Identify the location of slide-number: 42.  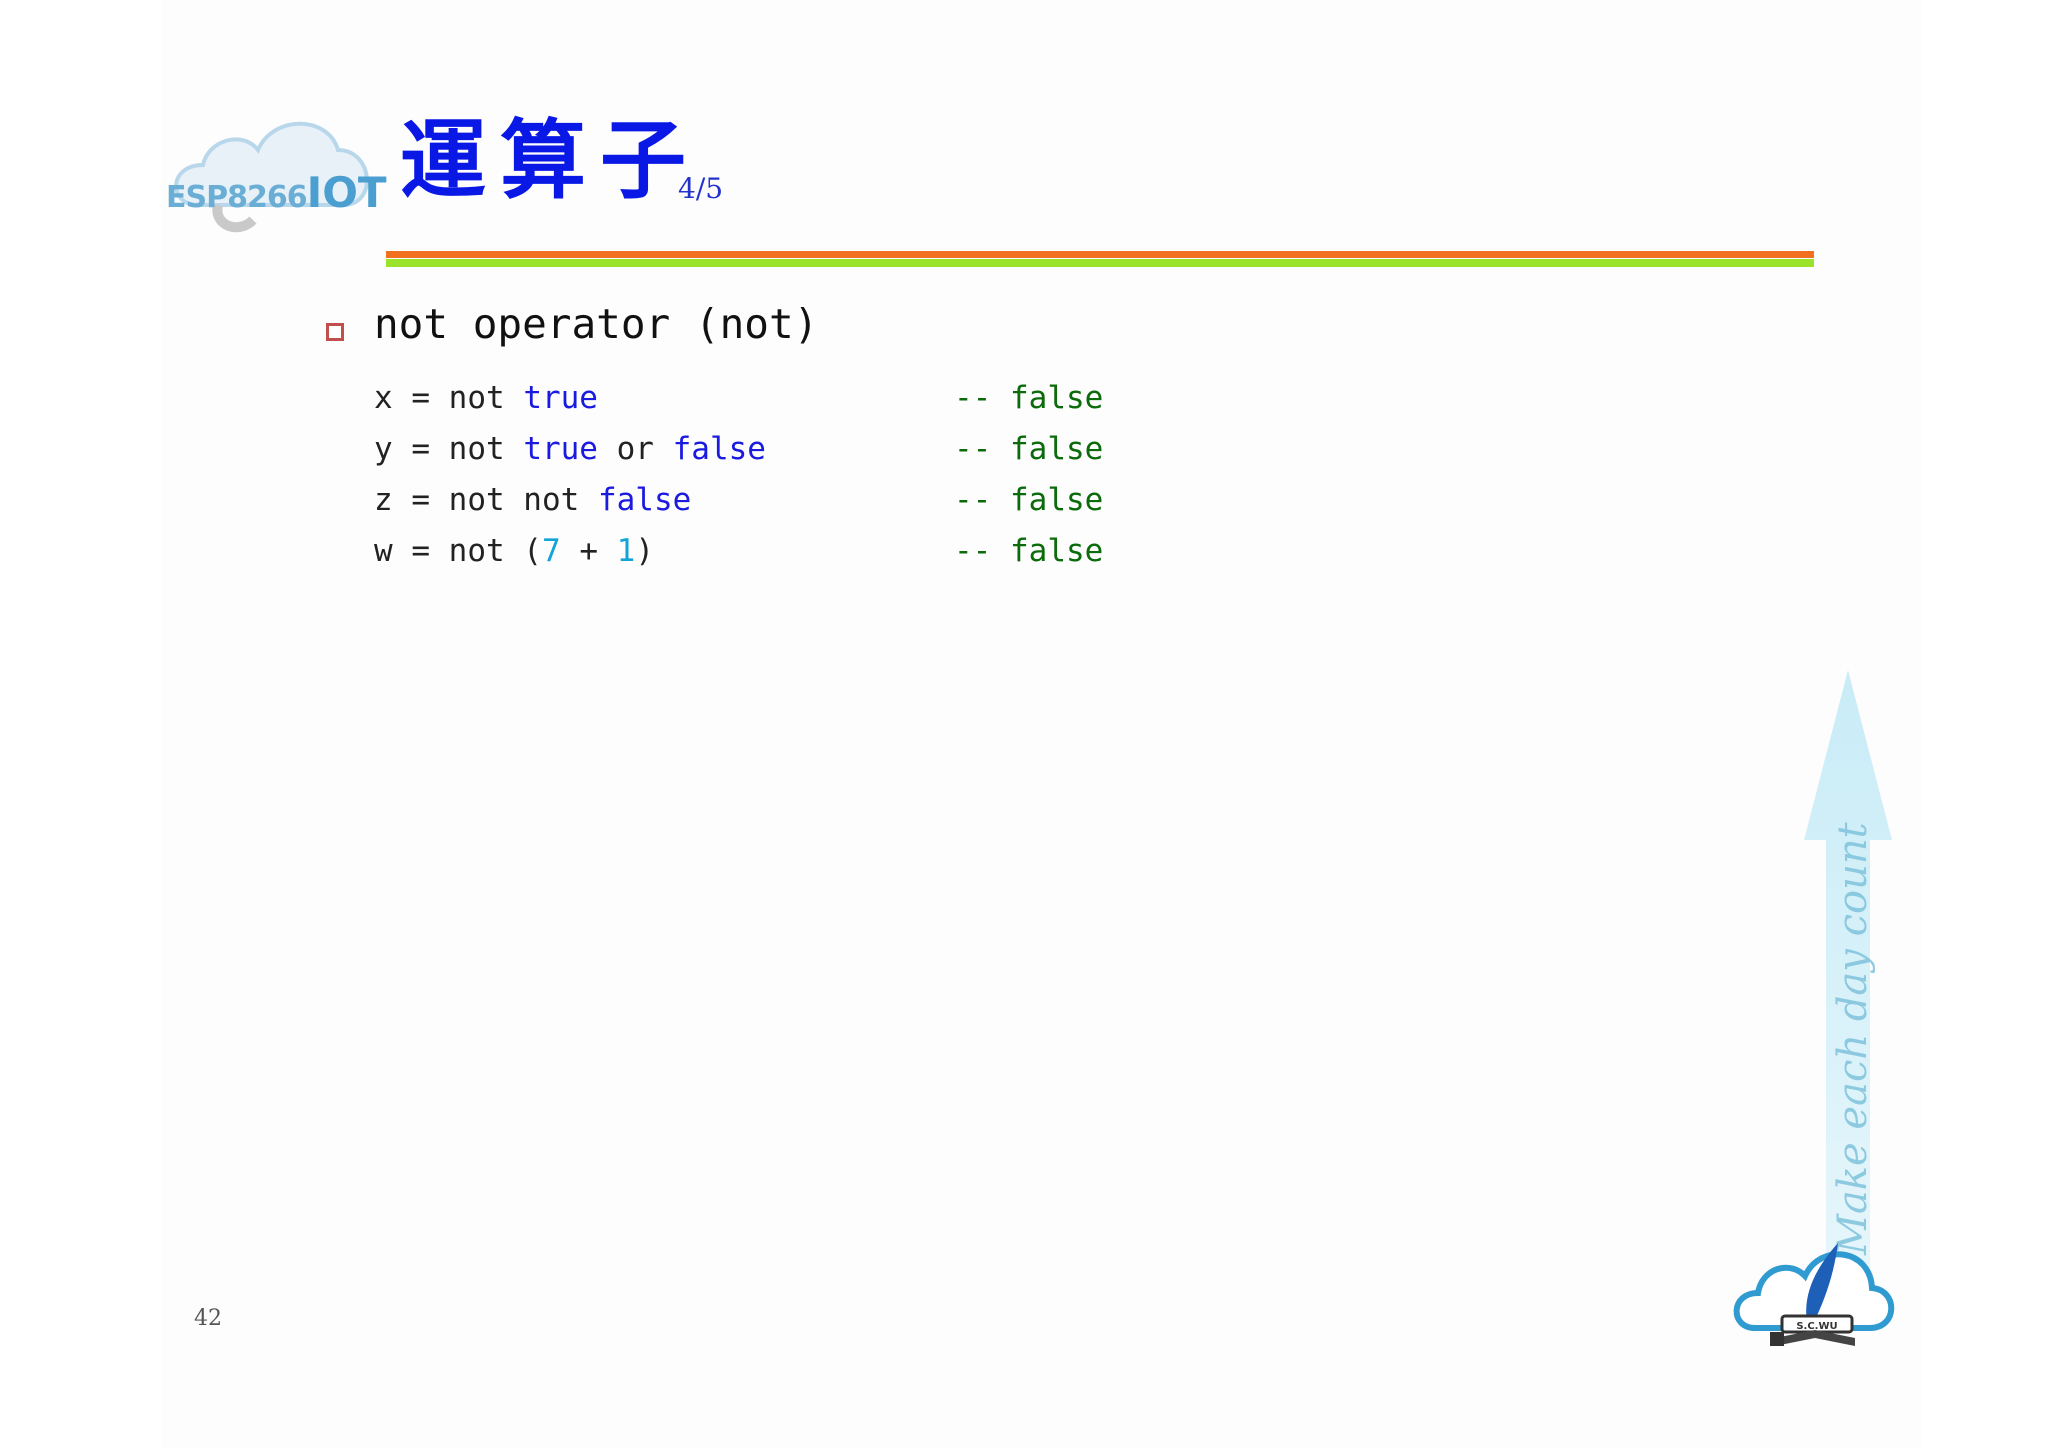
(208, 1318).